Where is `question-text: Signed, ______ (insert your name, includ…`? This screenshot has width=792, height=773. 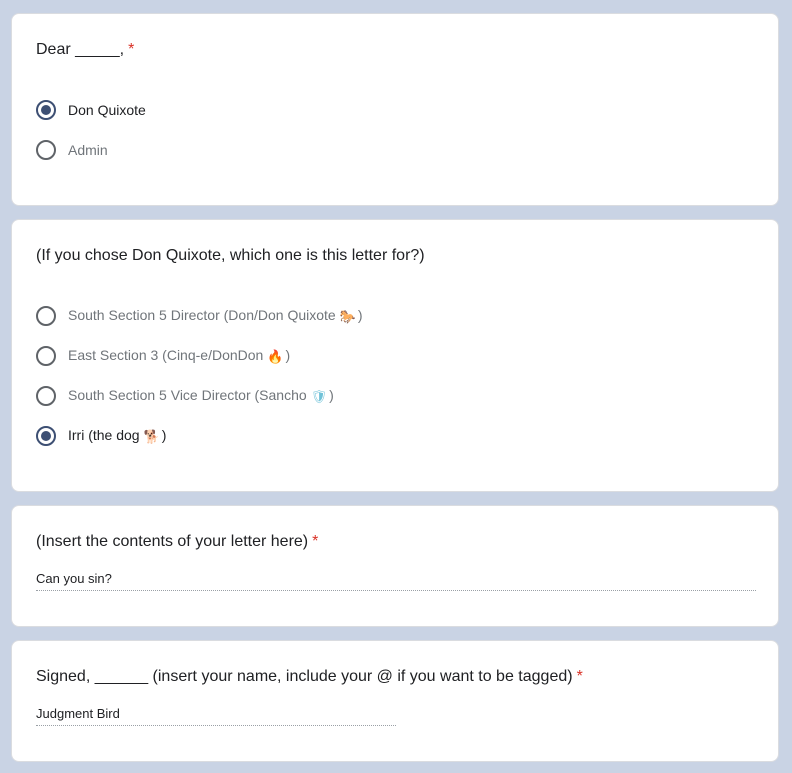
question-text: Signed, ______ (insert your name, includ… is located at coordinates (304, 676).